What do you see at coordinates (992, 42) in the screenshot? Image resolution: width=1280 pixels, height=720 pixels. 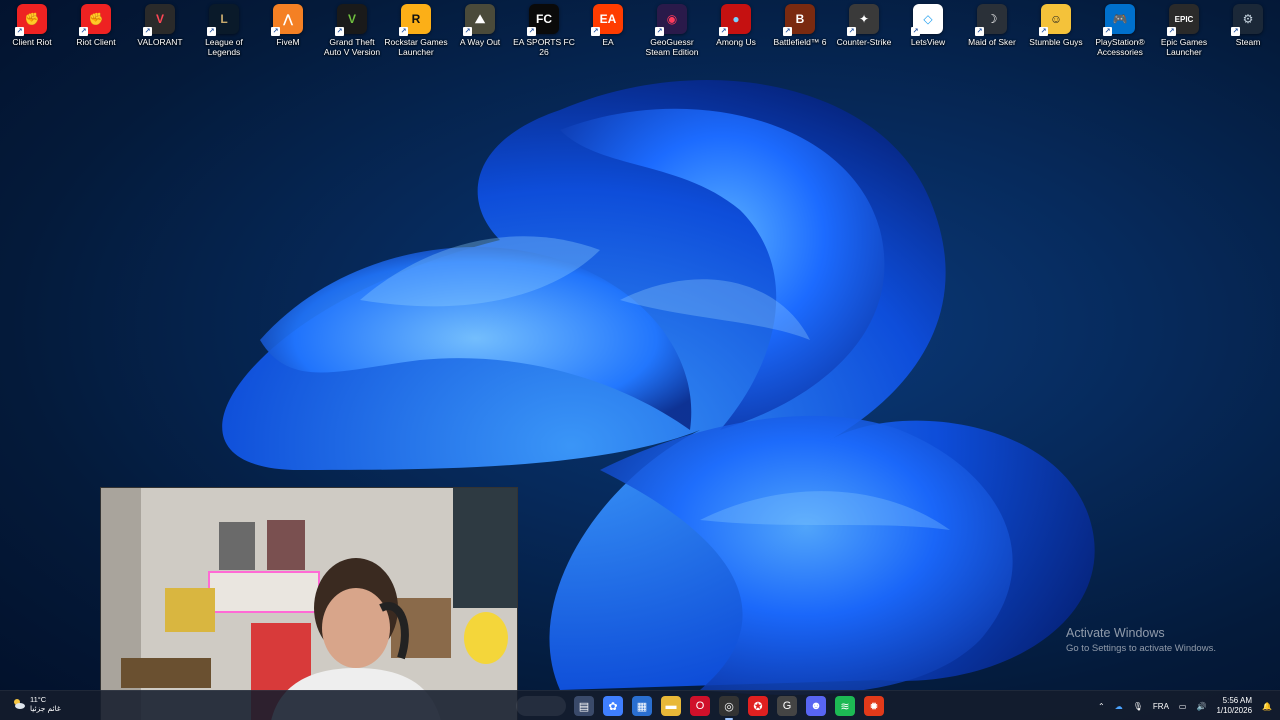 I see `desktop-icon-label: Maid of Sker` at bounding box center [992, 42].